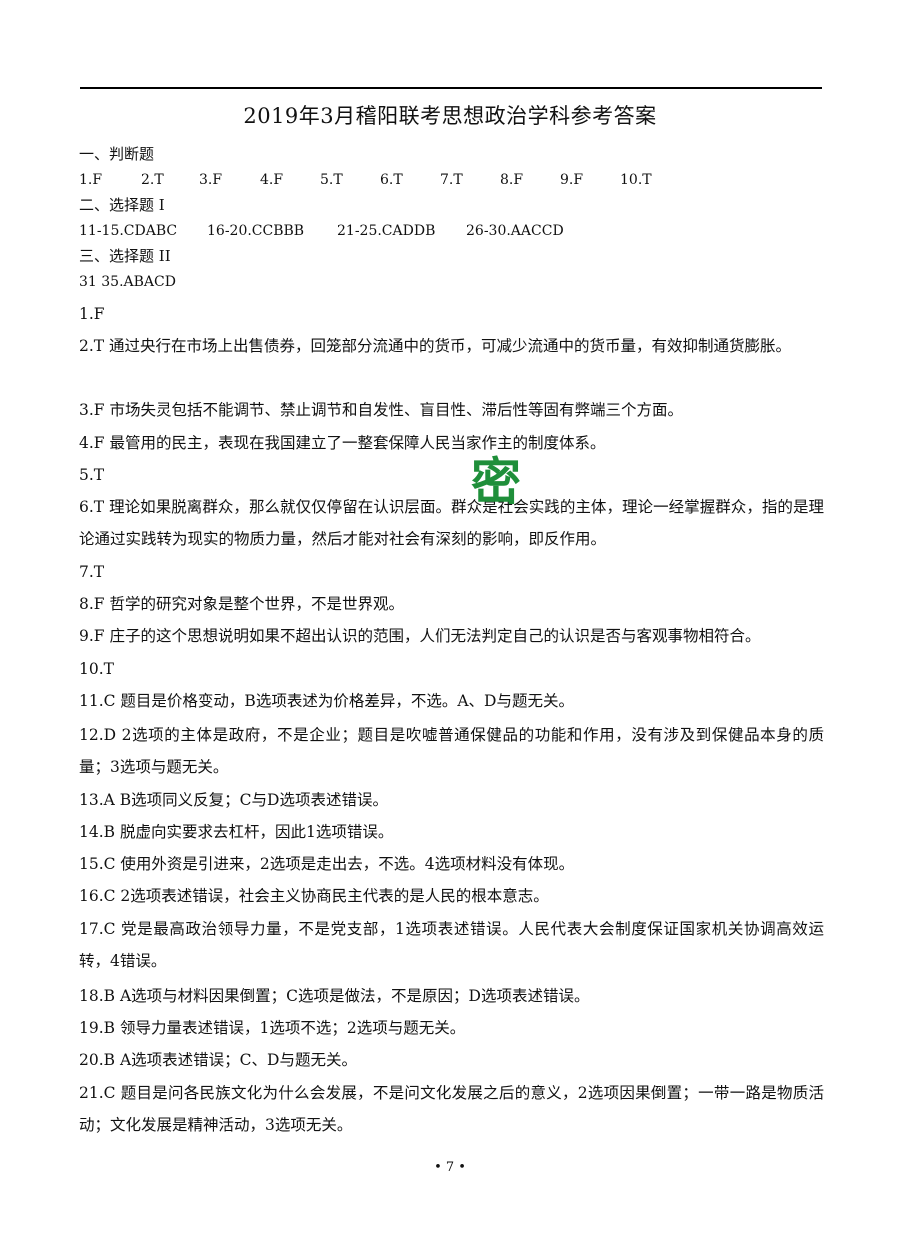 The height and width of the screenshot is (1246, 900). What do you see at coordinates (331, 180) in the screenshot?
I see `answer-cell: 5.T` at bounding box center [331, 180].